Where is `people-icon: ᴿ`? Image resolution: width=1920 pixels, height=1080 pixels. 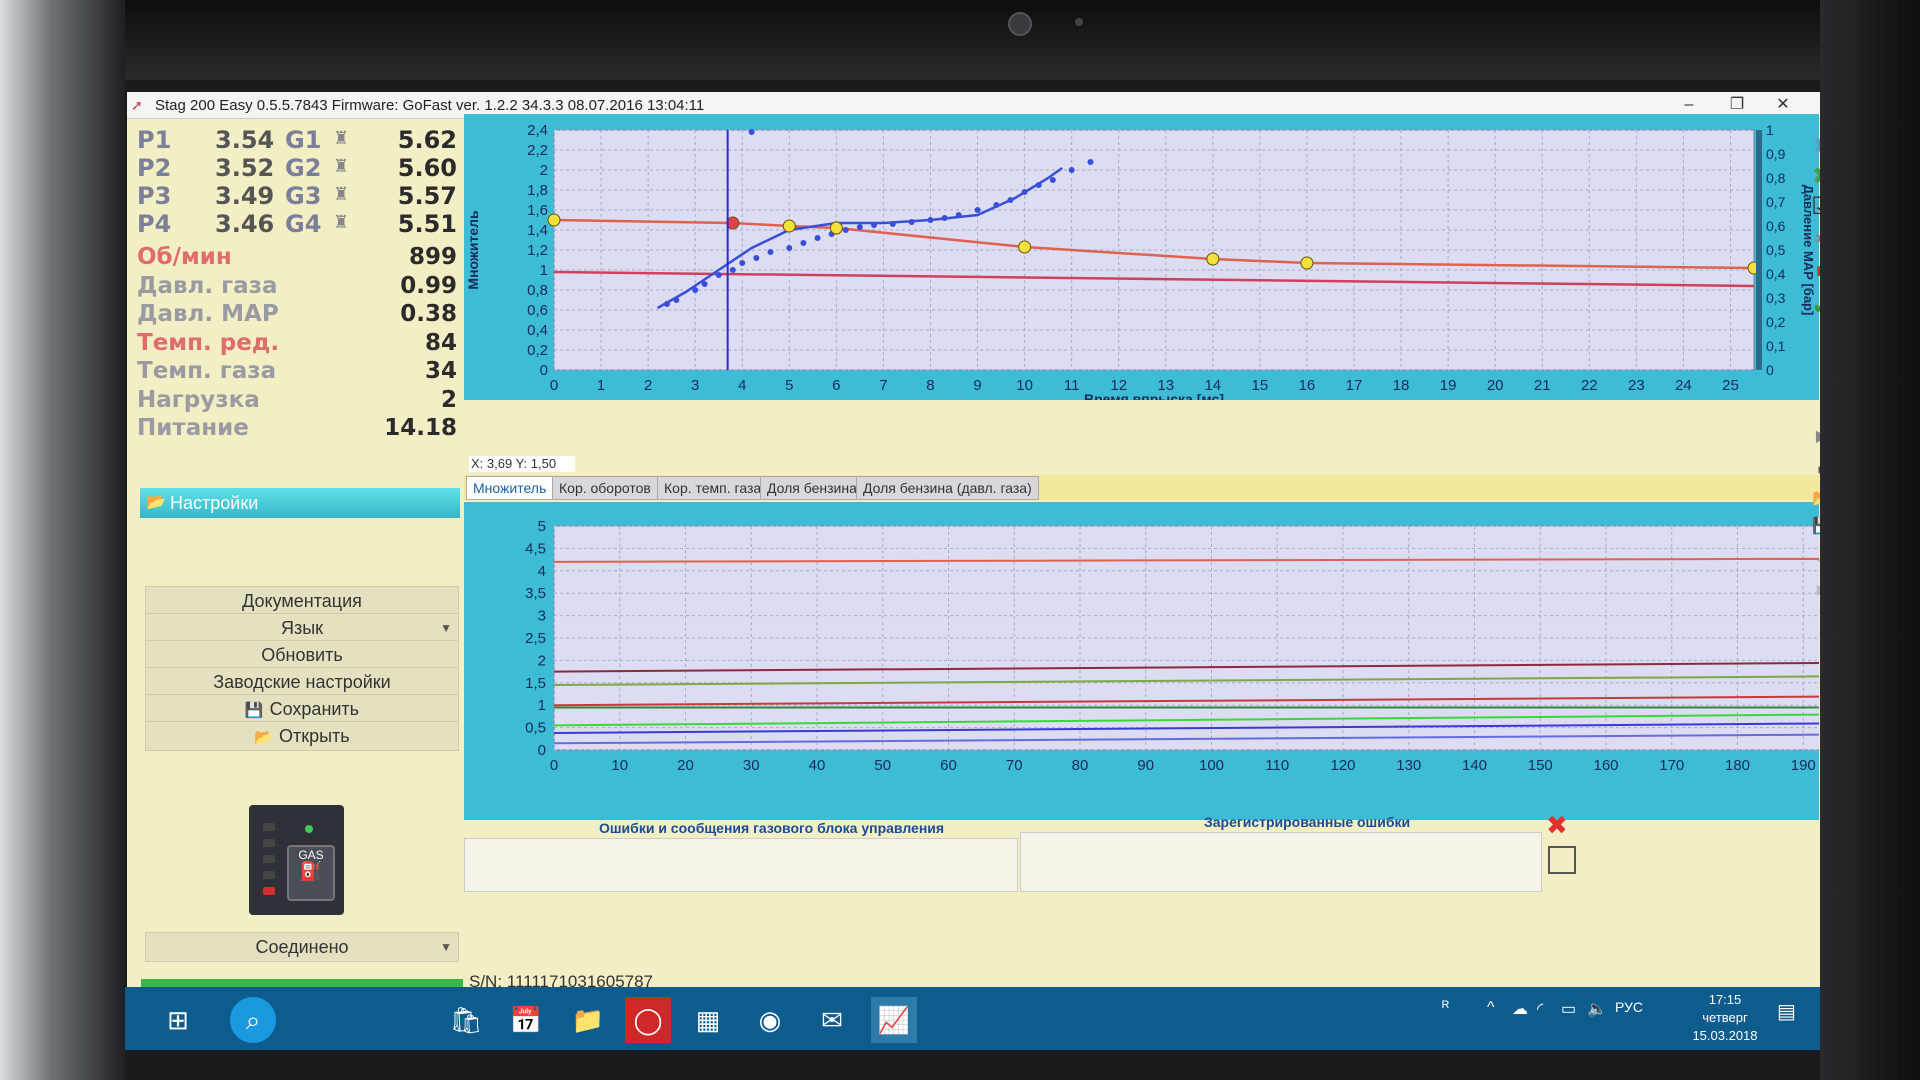 people-icon: ᴿ is located at coordinates (1445, 1008).